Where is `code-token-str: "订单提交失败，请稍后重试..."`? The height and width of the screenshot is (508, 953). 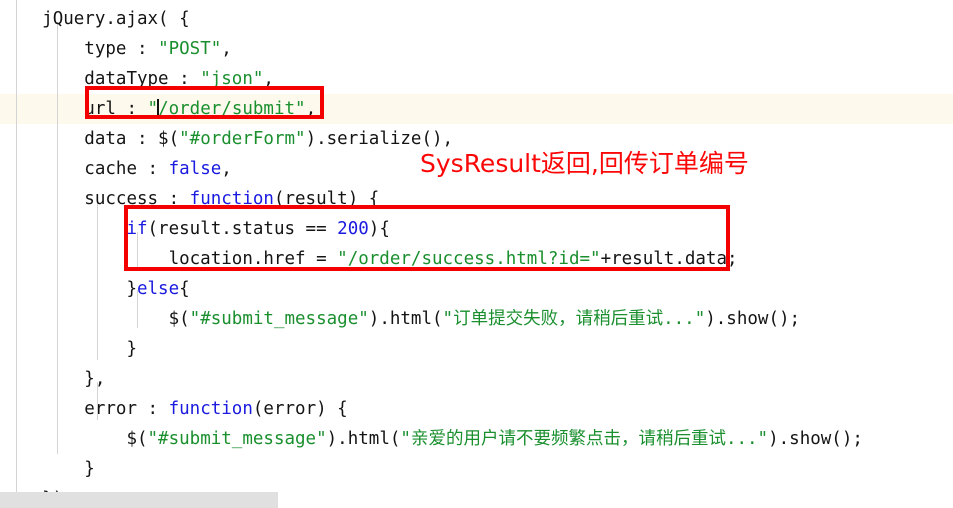 code-token-str: "订单提交失败，请稍后重试..." is located at coordinates (574, 319).